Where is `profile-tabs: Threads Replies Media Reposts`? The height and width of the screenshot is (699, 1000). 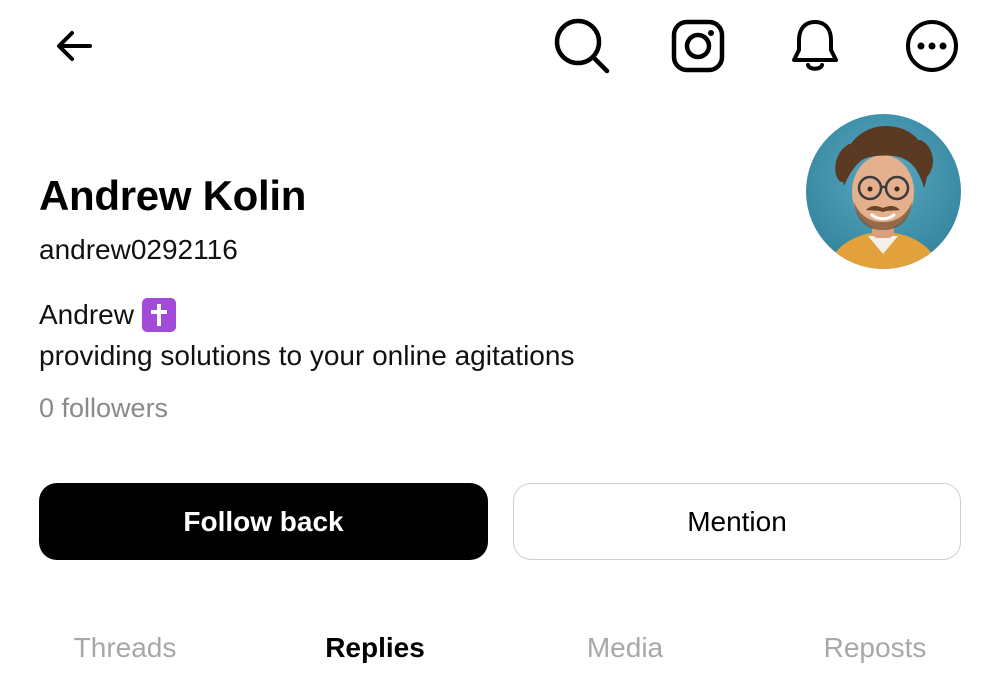 profile-tabs: Threads Replies Media Reposts is located at coordinates (500, 659).